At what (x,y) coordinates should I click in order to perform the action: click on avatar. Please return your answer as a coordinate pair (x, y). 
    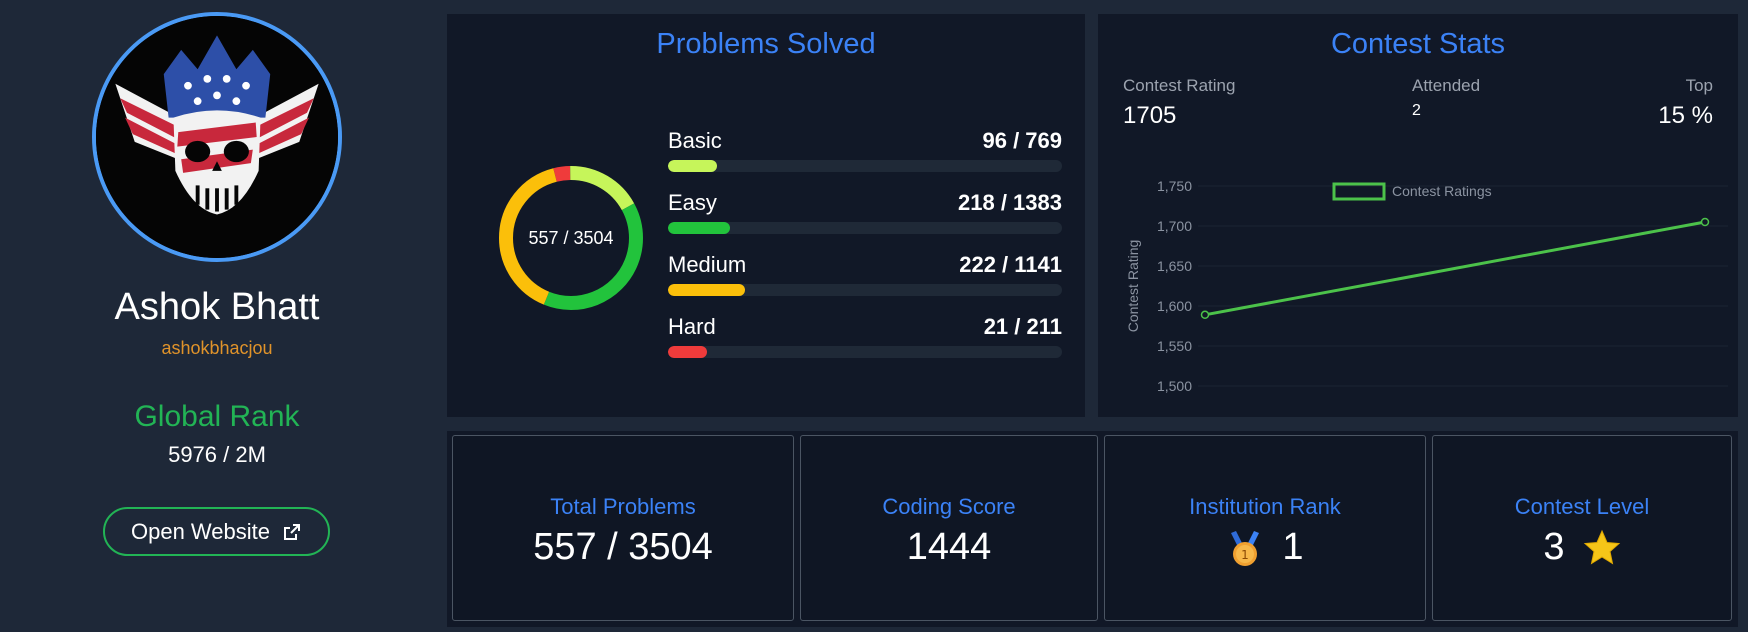
    Looking at the image, I should click on (217, 137).